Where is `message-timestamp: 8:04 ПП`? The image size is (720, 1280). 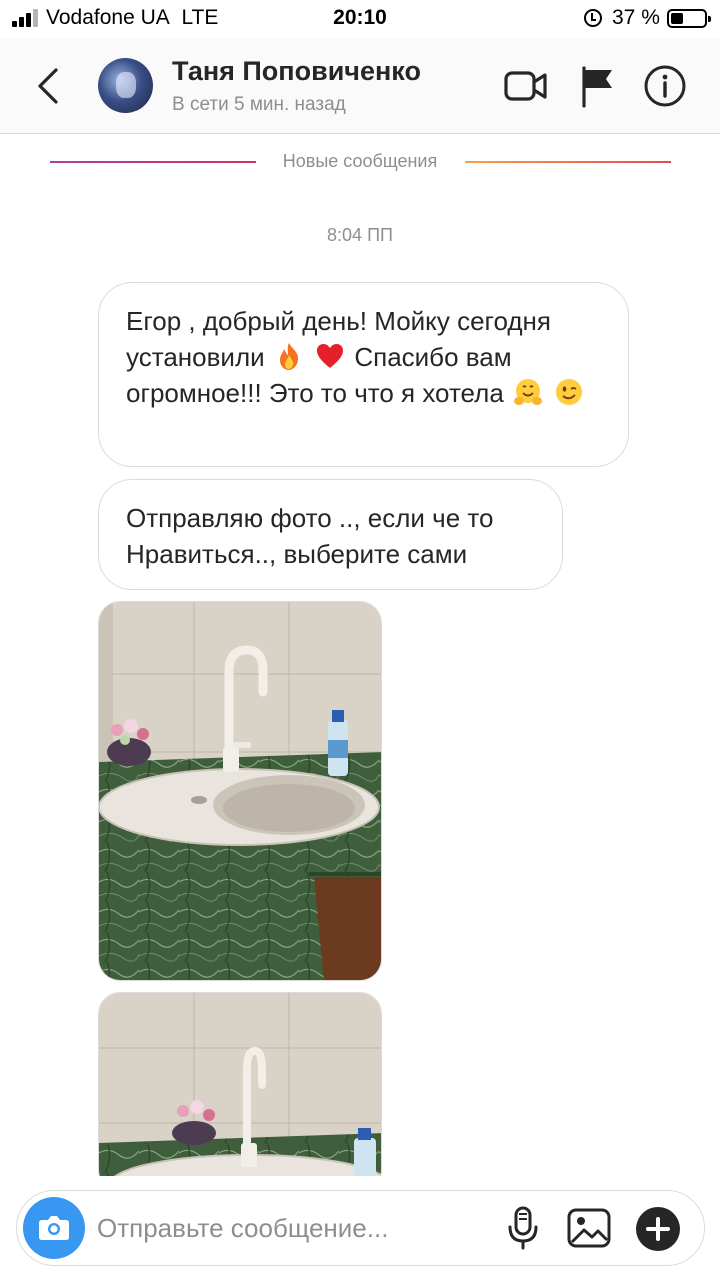
message-timestamp: 8:04 ПП is located at coordinates (360, 235).